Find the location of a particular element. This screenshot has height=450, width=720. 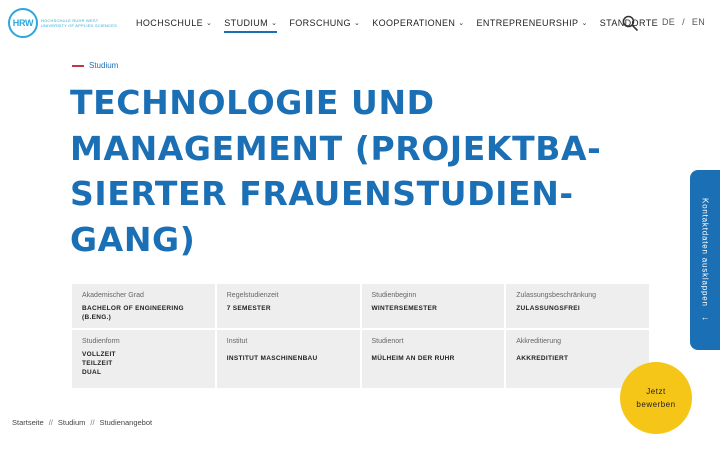

apply-label-line-1: Jetzt is located at coordinates (656, 391).